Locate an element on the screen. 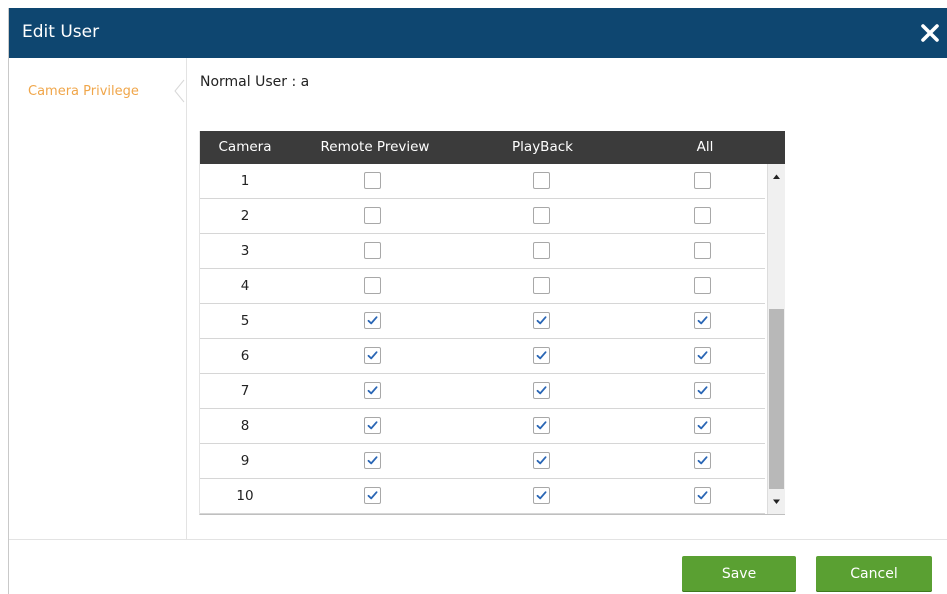 The width and height of the screenshot is (947, 594). user-info-label: Normal User : a is located at coordinates (255, 82).